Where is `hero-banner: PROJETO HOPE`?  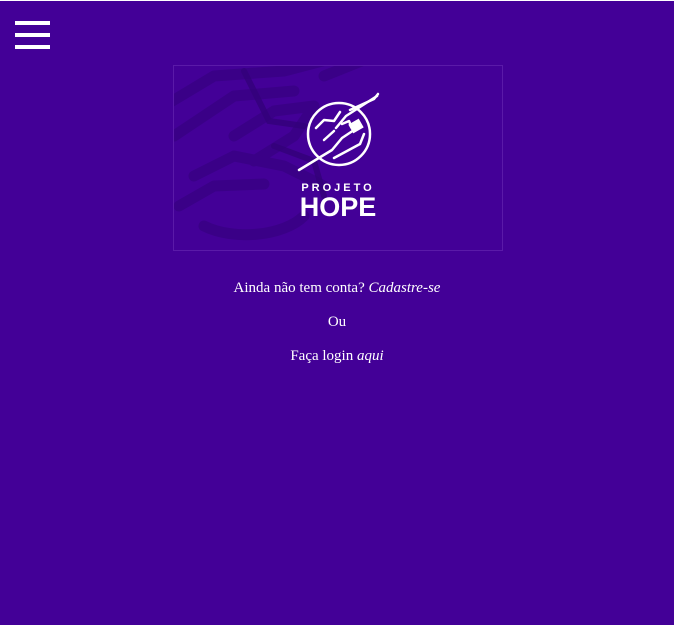 hero-banner: PROJETO HOPE is located at coordinates (338, 158).